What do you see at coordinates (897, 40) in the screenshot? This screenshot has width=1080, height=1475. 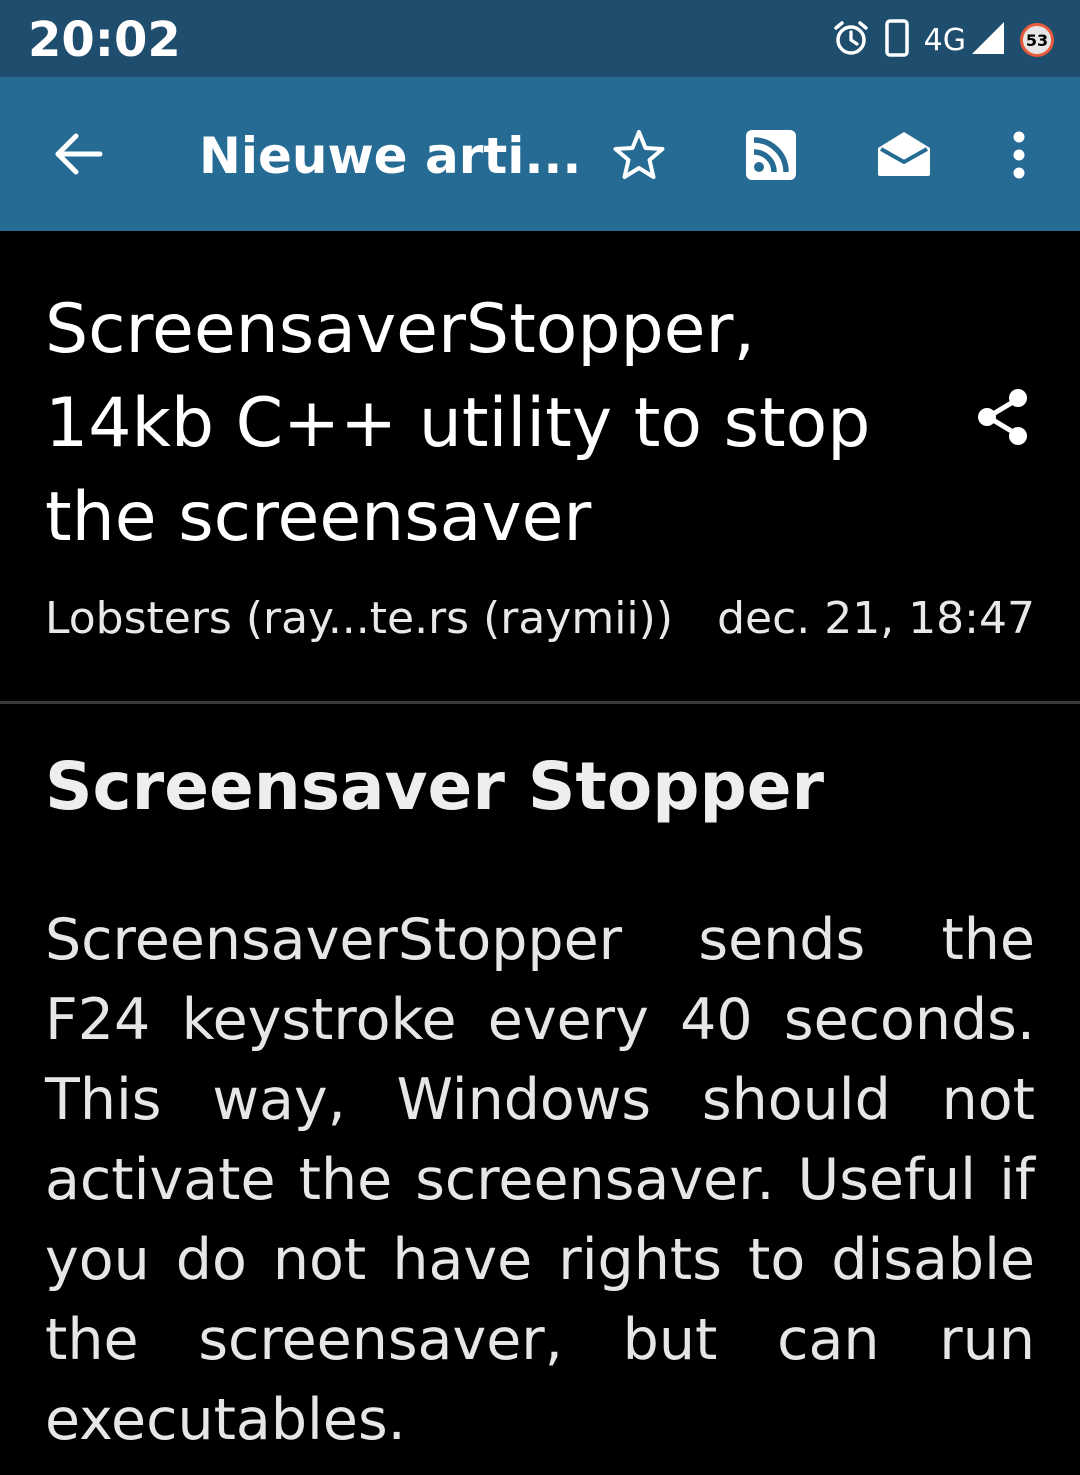 I see `phone-icon` at bounding box center [897, 40].